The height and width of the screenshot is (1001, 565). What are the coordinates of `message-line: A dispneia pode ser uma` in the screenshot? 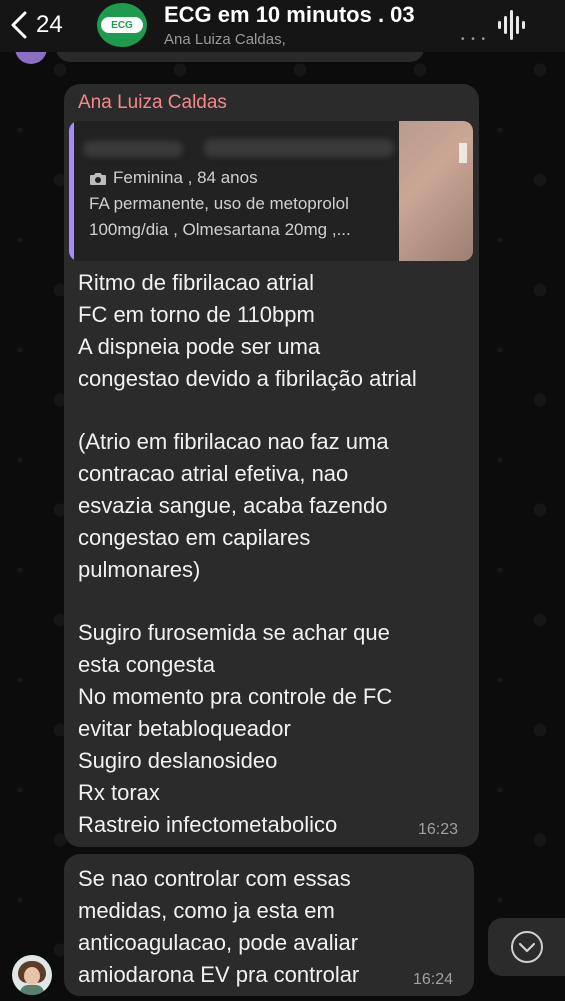 It's located at (199, 346).